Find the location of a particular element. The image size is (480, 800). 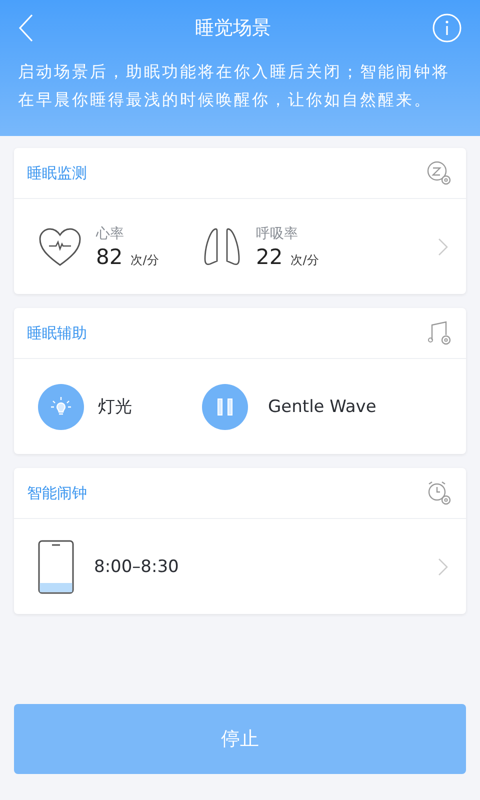

metric-label: 呼吸率 is located at coordinates (277, 233).